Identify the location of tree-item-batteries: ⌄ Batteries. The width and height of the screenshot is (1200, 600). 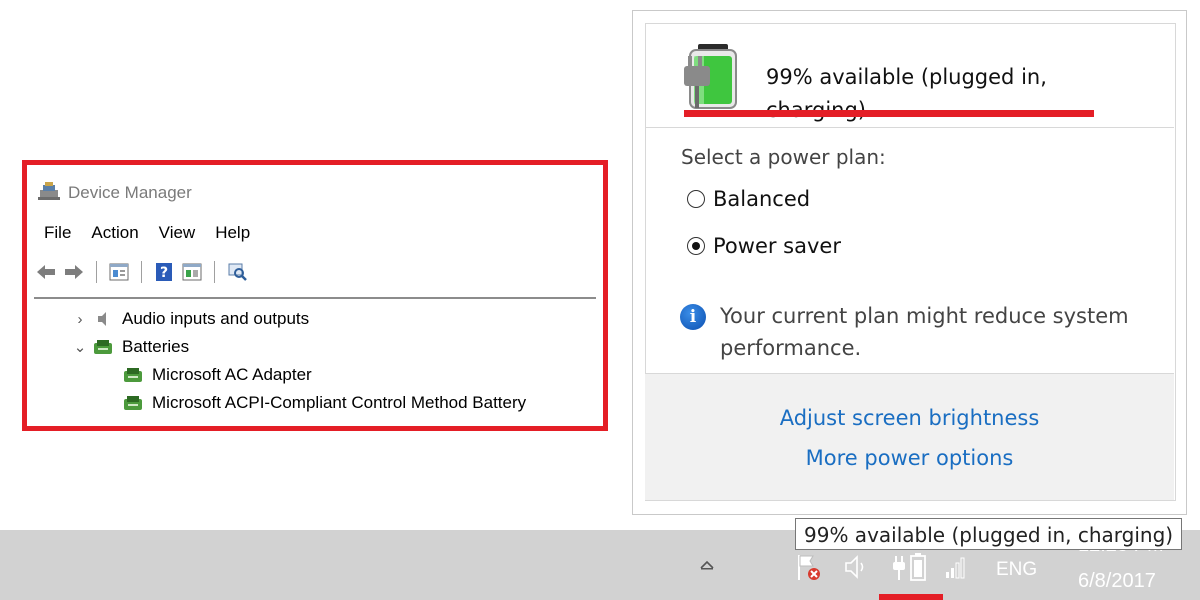
(298, 347).